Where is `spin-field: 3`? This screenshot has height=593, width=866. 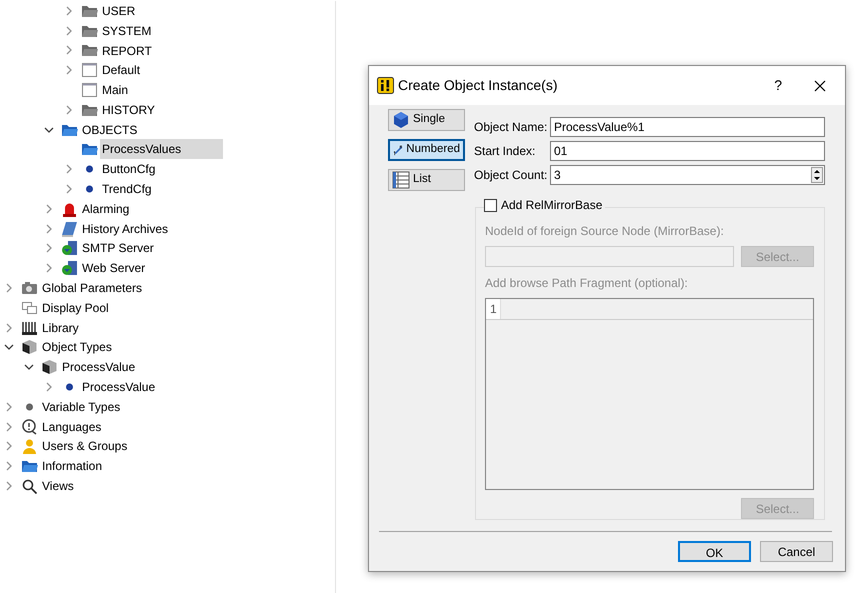 spin-field: 3 is located at coordinates (687, 175).